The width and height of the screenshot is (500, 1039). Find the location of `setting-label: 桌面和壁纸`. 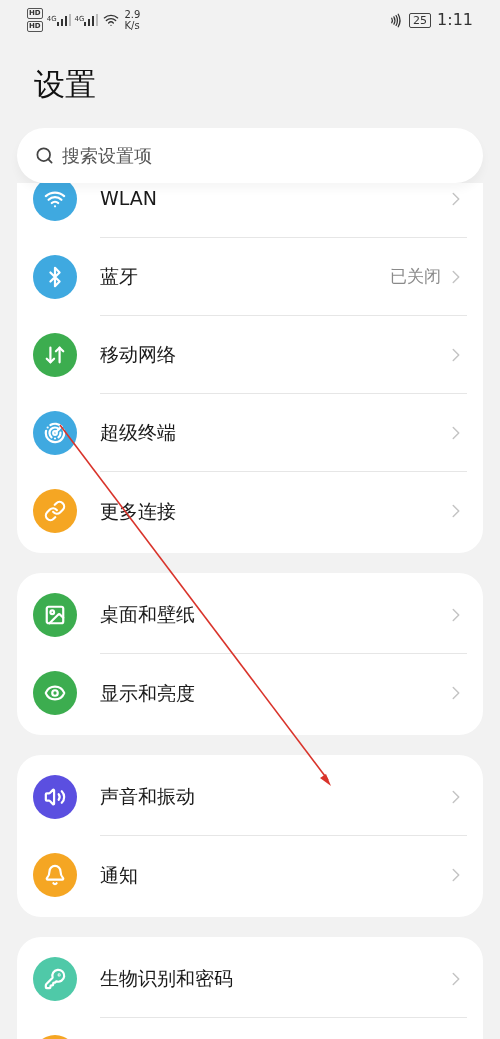

setting-label: 桌面和壁纸 is located at coordinates (272, 614).